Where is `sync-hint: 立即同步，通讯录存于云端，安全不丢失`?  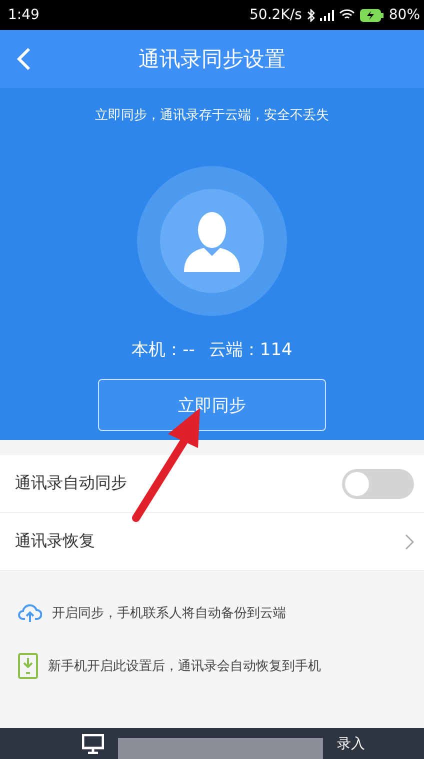
sync-hint: 立即同步，通讯录存于云端，安全不丢失 is located at coordinates (212, 115).